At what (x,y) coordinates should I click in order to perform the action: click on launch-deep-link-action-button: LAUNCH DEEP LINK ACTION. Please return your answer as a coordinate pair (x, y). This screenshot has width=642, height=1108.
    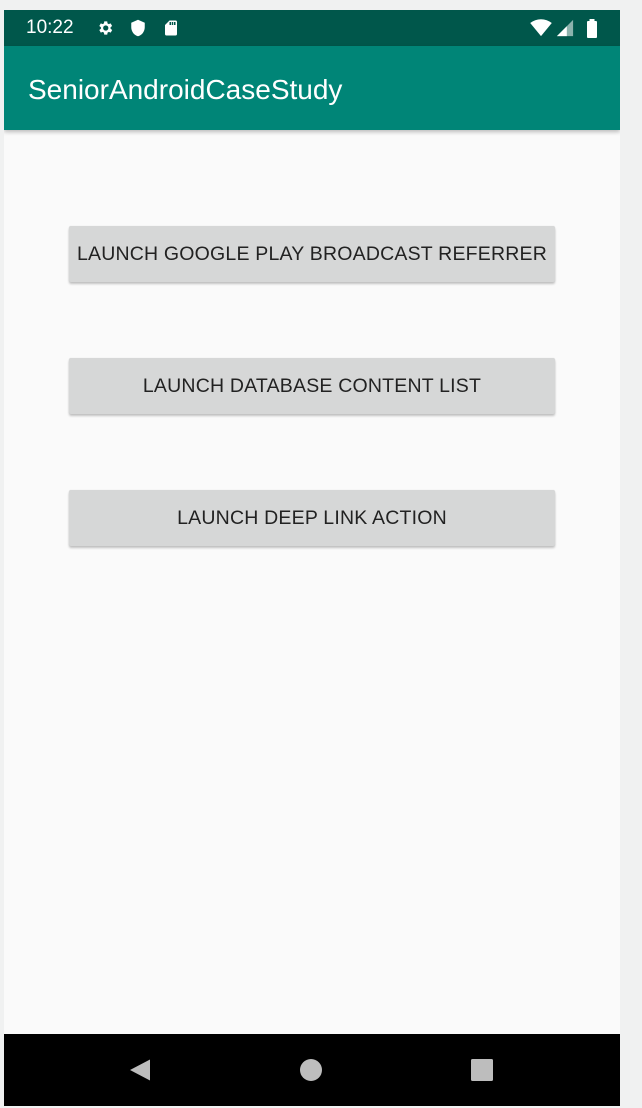
    Looking at the image, I should click on (312, 518).